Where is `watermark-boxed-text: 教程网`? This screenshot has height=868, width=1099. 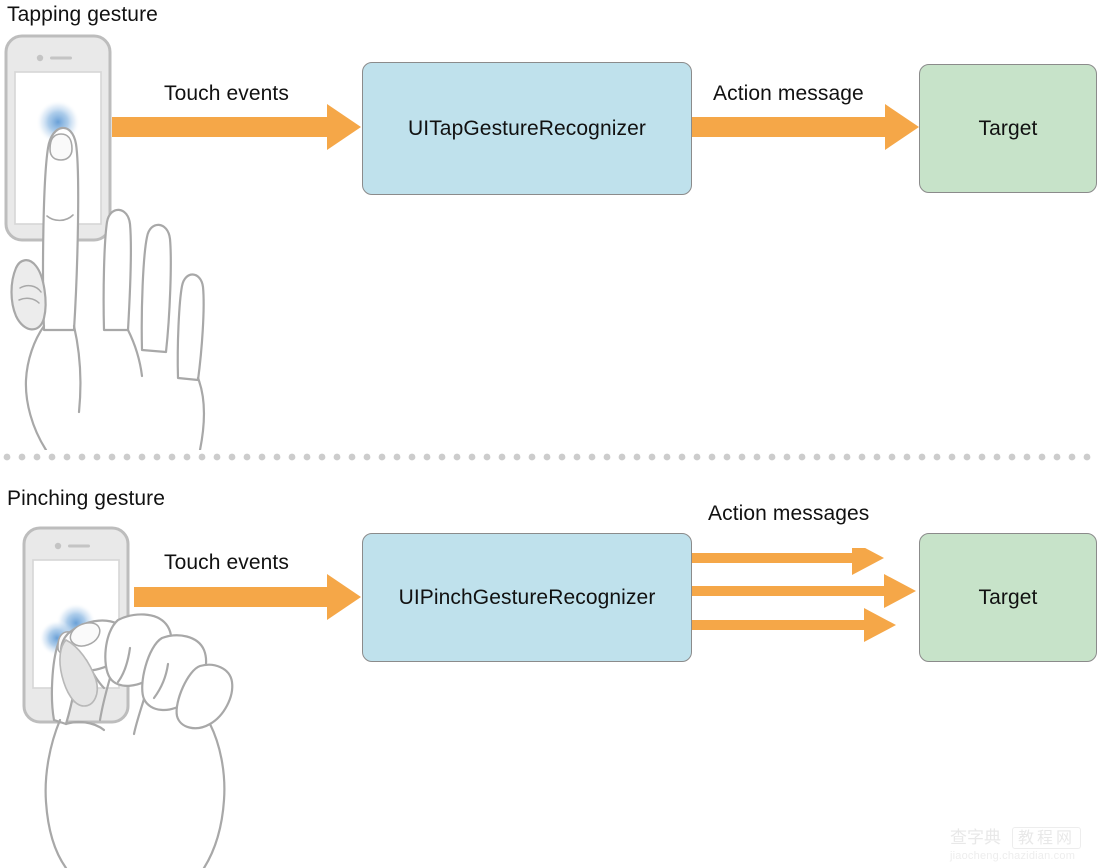 watermark-boxed-text: 教程网 is located at coordinates (1047, 838).